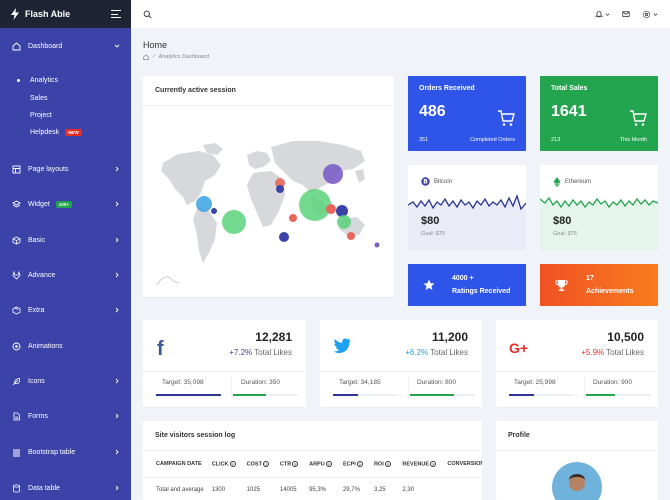  I want to click on column-label: ARPU, so click(317, 463).